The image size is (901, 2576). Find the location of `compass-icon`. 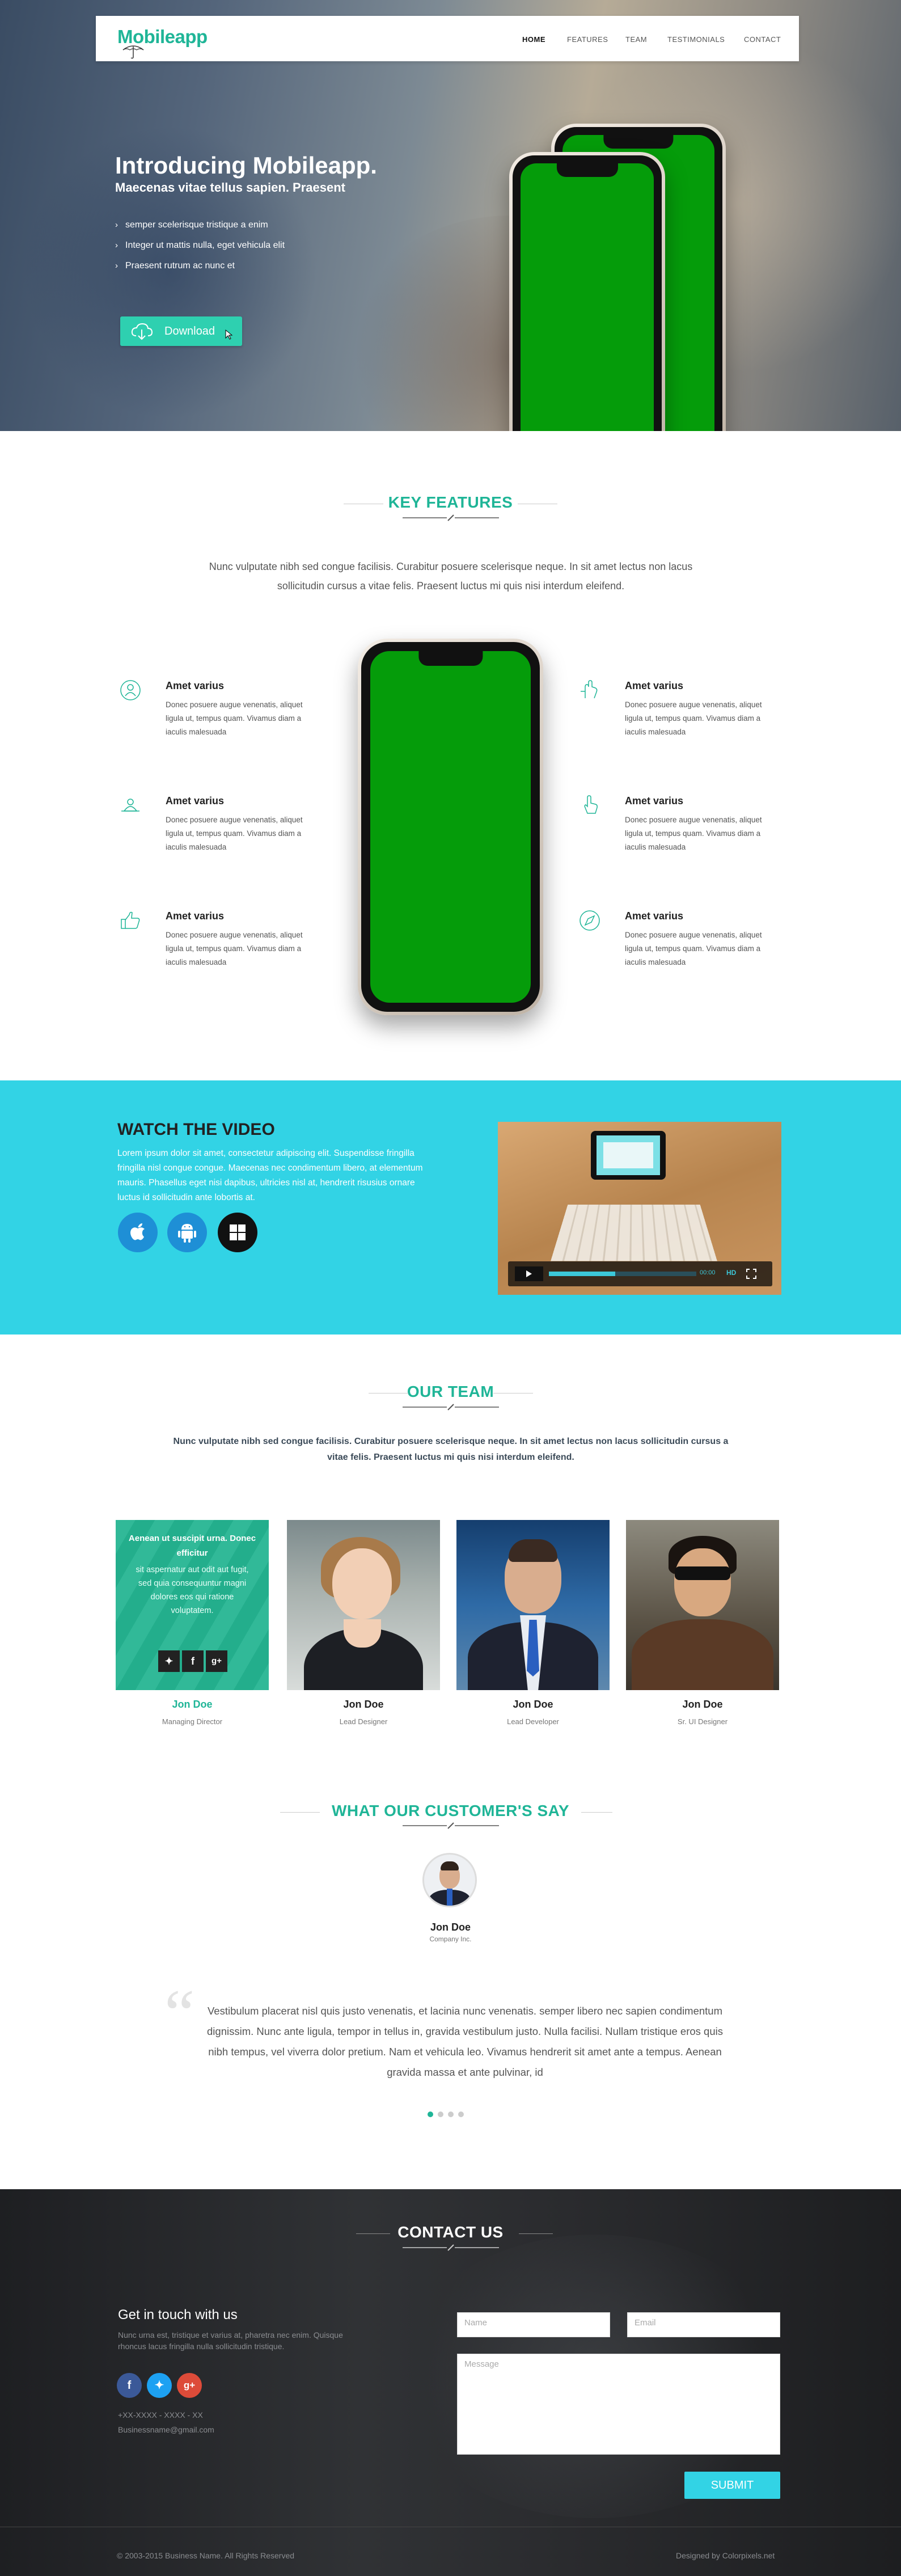

compass-icon is located at coordinates (590, 921).